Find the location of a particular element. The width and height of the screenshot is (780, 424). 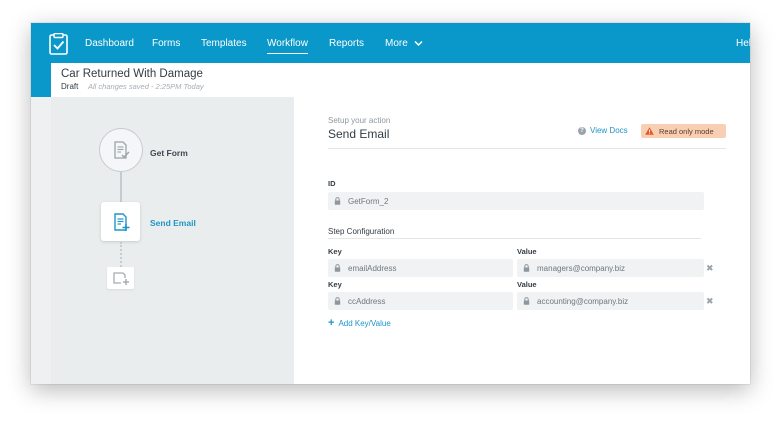

key-field: ccAddress is located at coordinates (420, 301).